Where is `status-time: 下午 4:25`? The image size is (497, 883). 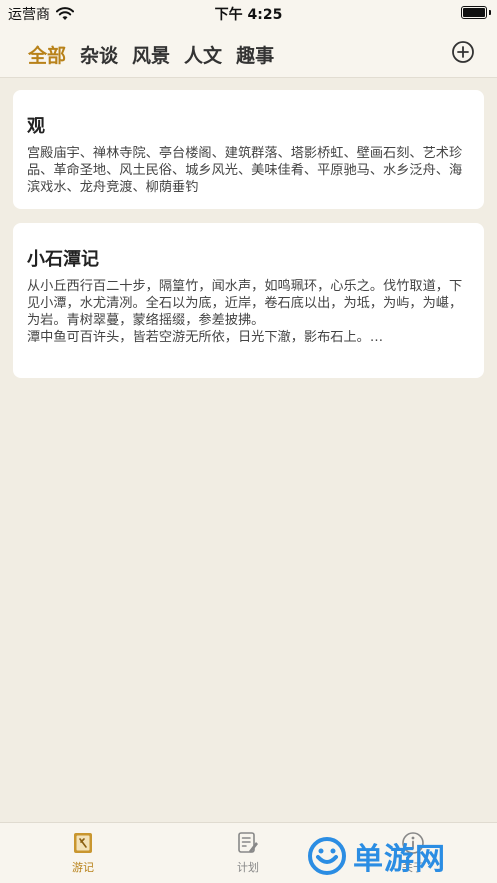
status-time: 下午 4:25 is located at coordinates (248, 15).